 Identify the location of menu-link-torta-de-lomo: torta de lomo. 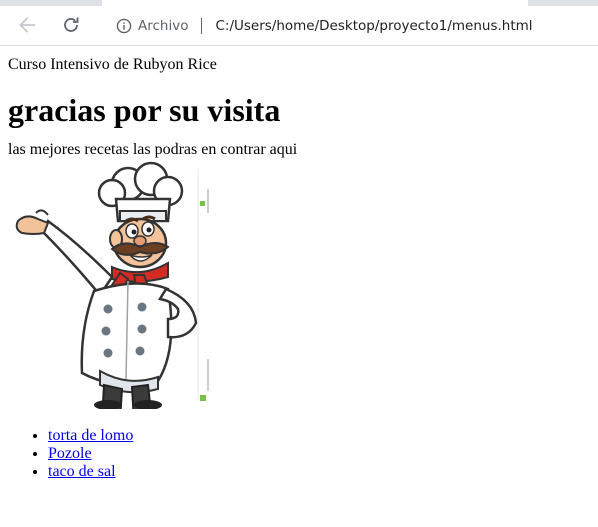
(90, 435).